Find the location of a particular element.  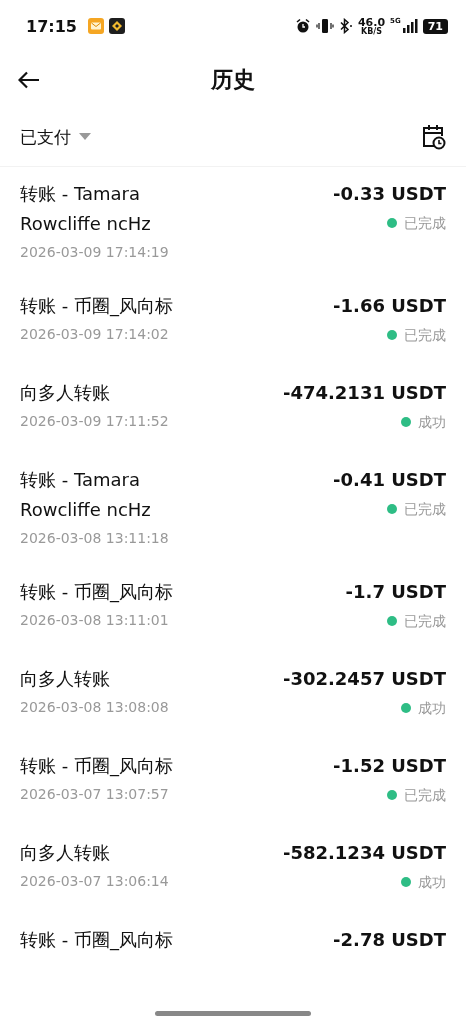

battery-level: 71 is located at coordinates (435, 26).